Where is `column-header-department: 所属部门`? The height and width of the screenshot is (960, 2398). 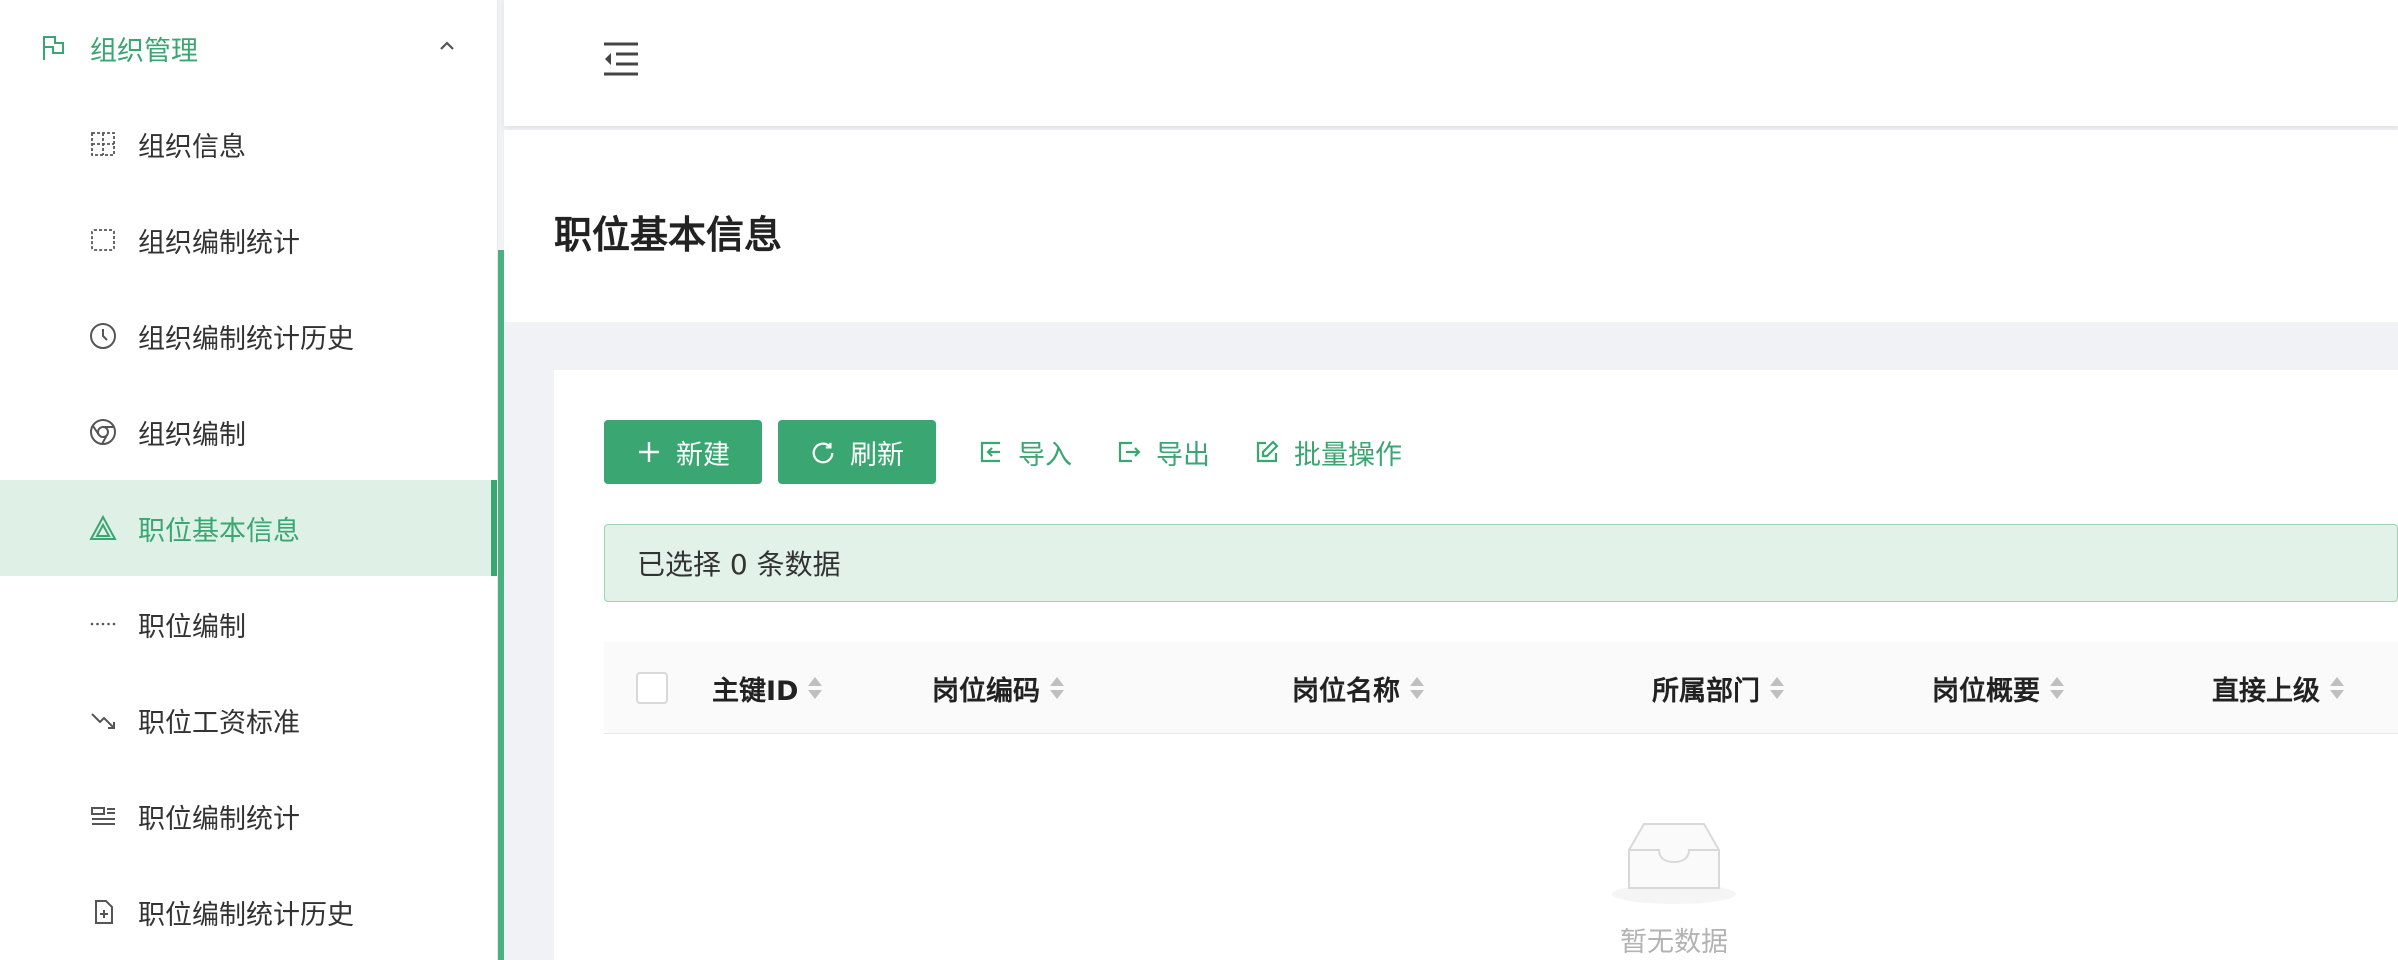
column-header-department: 所属部门 is located at coordinates (1718, 688).